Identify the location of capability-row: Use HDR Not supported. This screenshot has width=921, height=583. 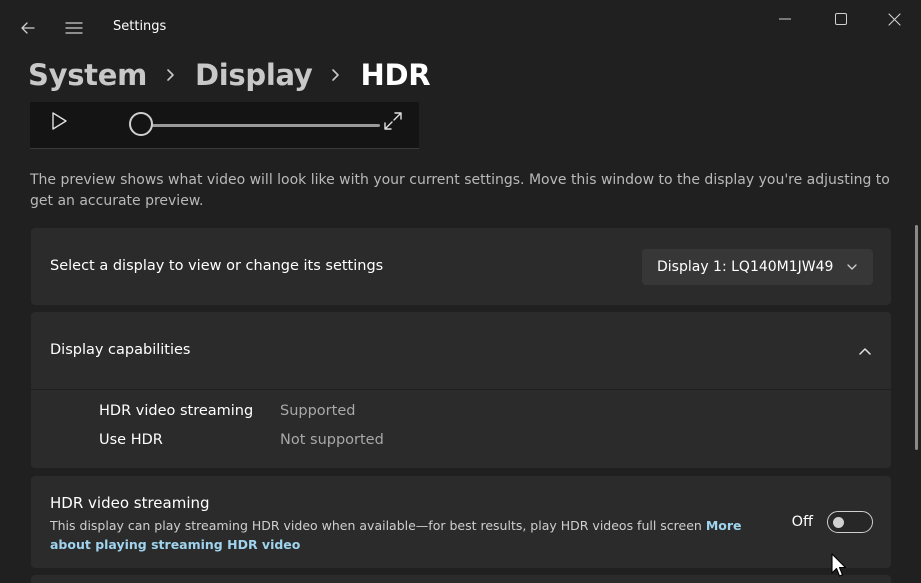
(241, 440).